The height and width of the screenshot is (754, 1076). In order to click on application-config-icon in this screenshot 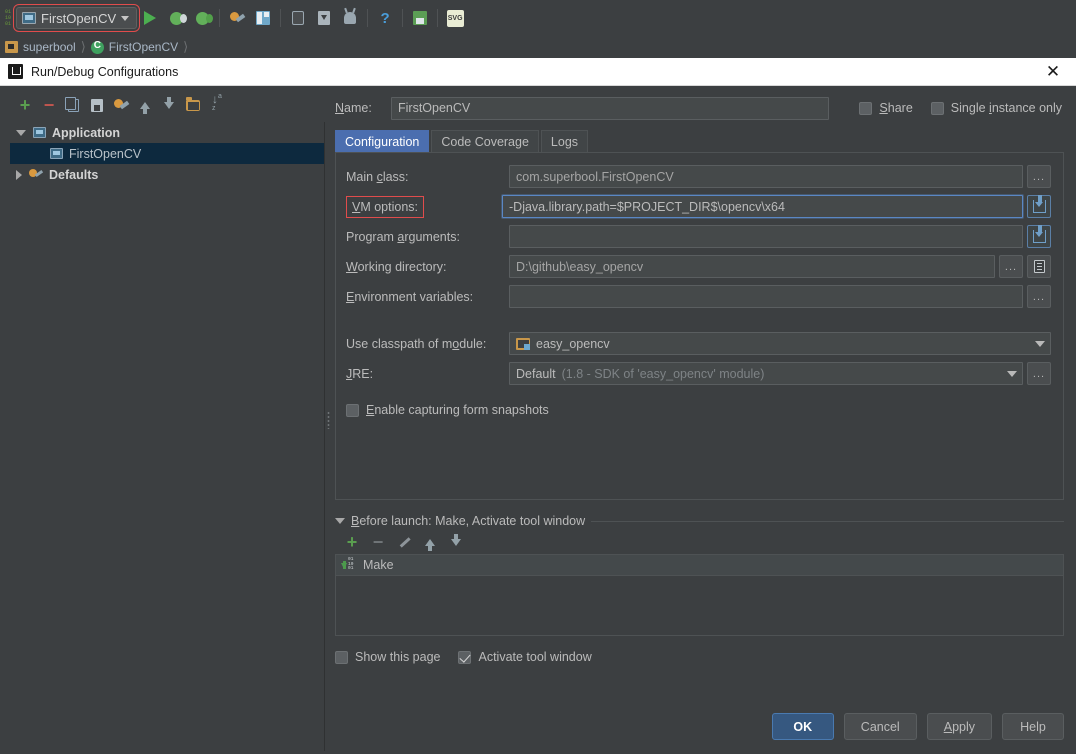, I will do `click(56, 153)`.